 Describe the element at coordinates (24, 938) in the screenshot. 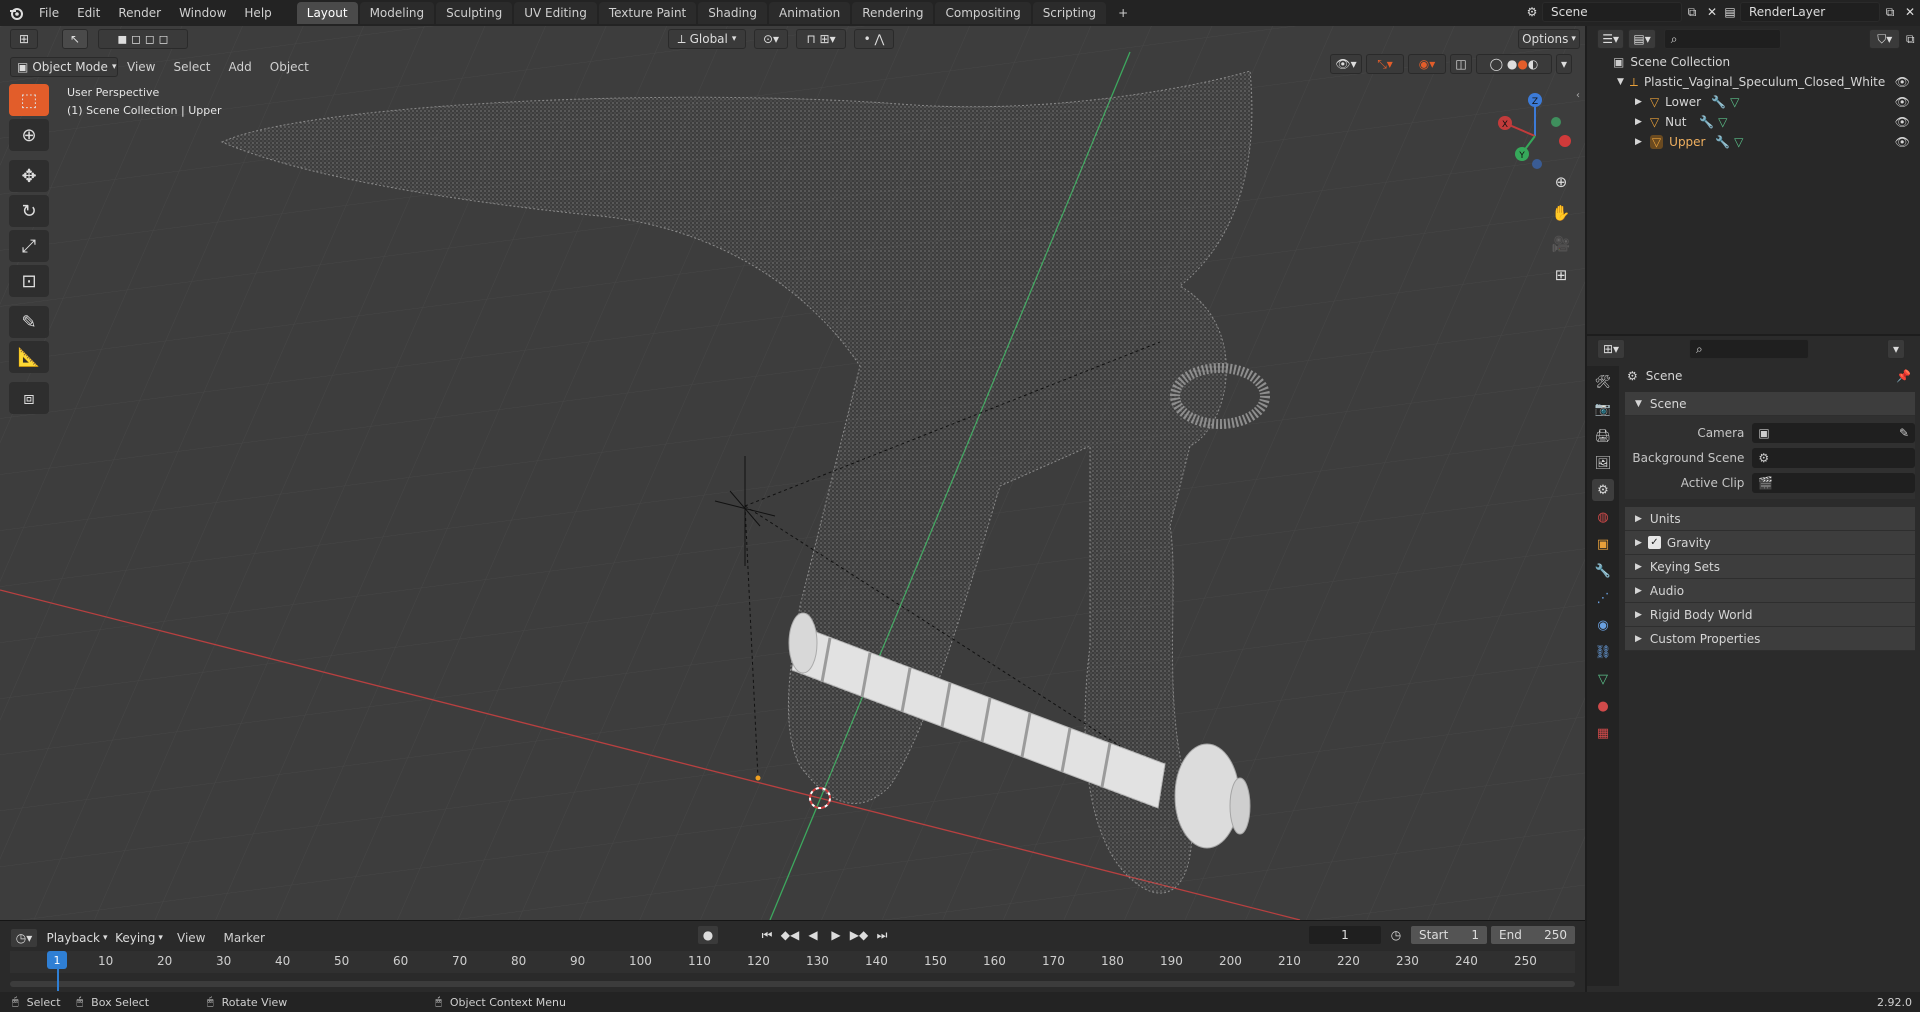

I see `timeline-editor-icon: ◷▾` at that location.